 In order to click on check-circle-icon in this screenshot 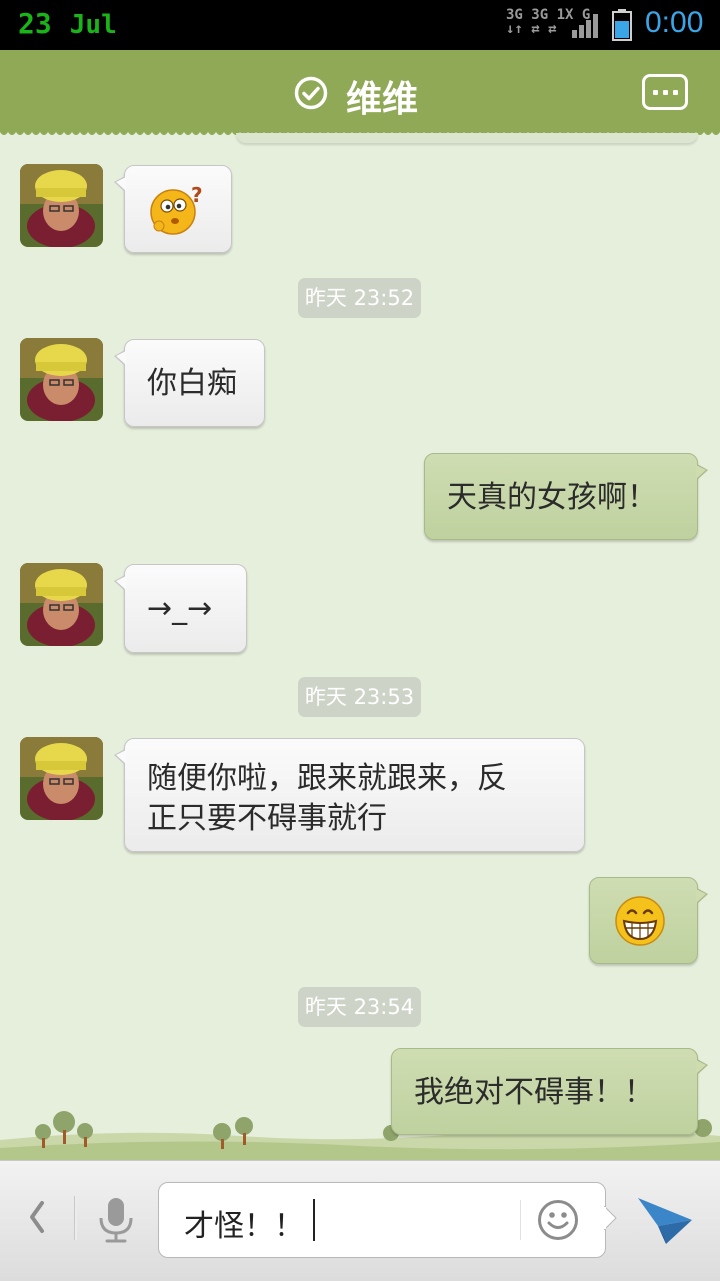, I will do `click(311, 93)`.